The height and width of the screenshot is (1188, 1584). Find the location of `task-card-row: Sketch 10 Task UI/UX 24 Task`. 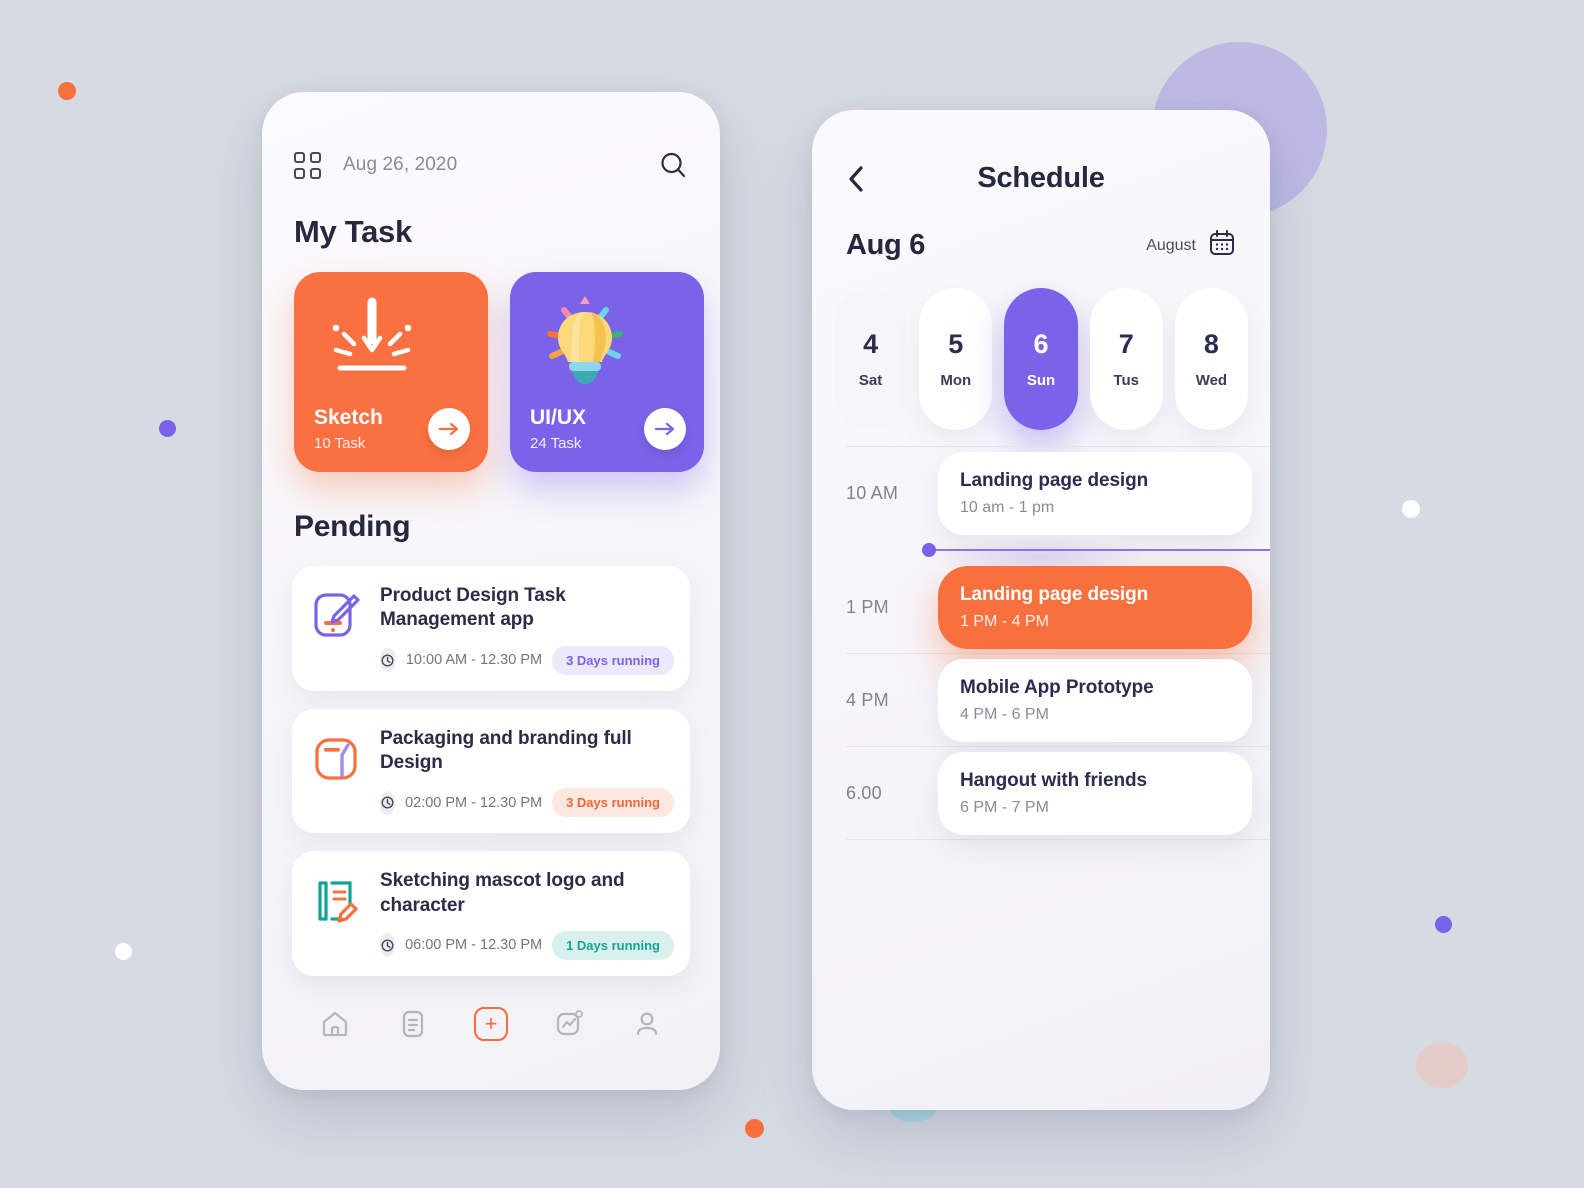

task-card-row: Sketch 10 Task UI/UX 24 Task is located at coordinates (491, 361).